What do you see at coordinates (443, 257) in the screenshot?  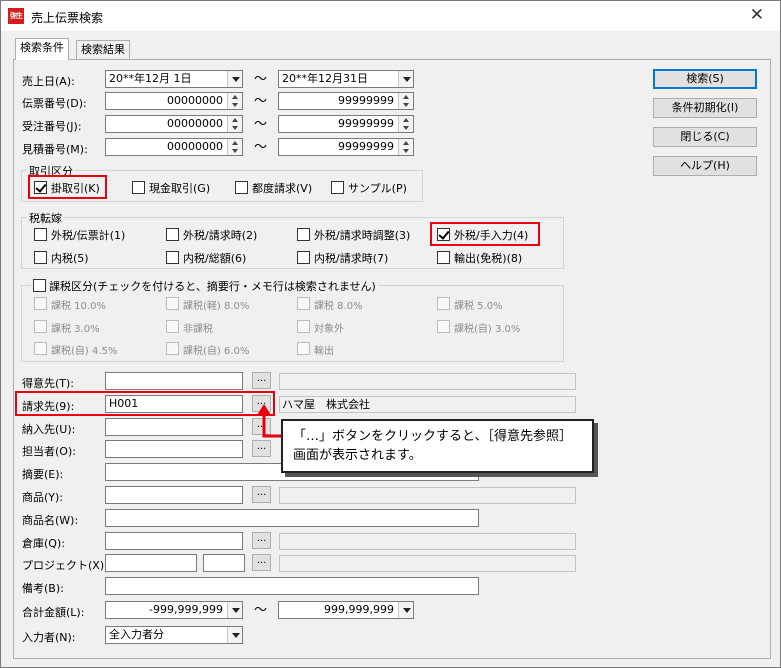 I see `tax-export-checkbox` at bounding box center [443, 257].